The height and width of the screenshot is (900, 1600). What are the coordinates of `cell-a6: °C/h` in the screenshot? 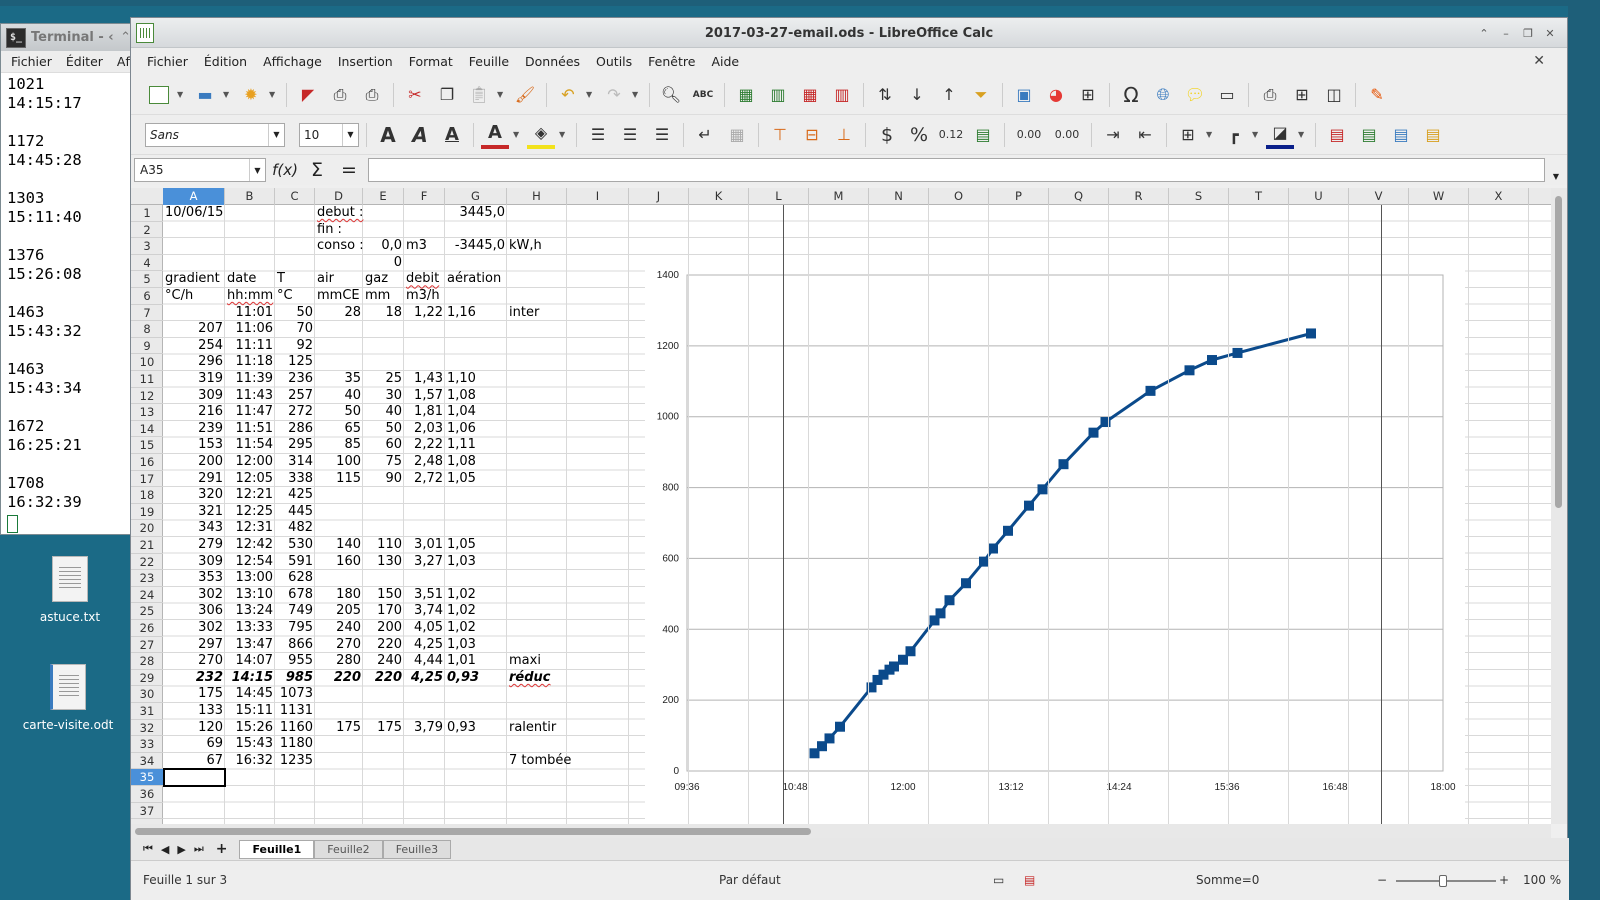 It's located at (179, 296).